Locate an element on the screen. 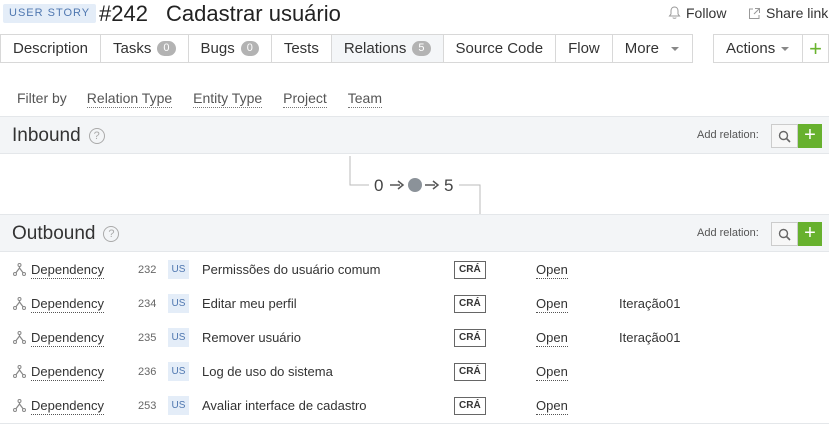 The height and width of the screenshot is (434, 837). relations-graph: 0 5 is located at coordinates (415, 185).